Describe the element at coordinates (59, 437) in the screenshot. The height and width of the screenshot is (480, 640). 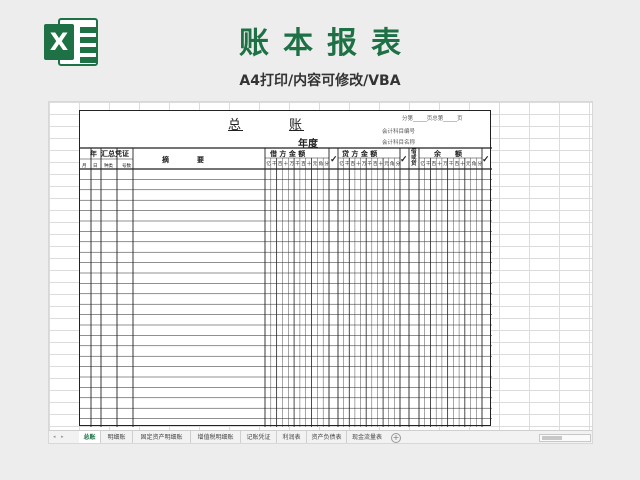
I see `tab-scroll-arrows-icon: ◂ ▸` at that location.